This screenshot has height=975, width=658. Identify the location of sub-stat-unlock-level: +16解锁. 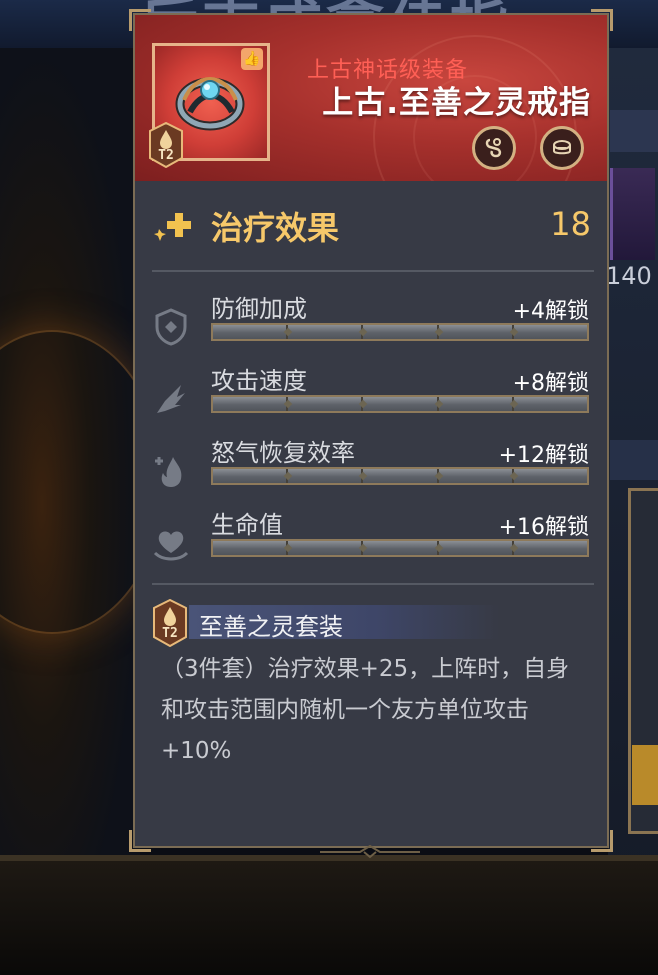
(543, 527).